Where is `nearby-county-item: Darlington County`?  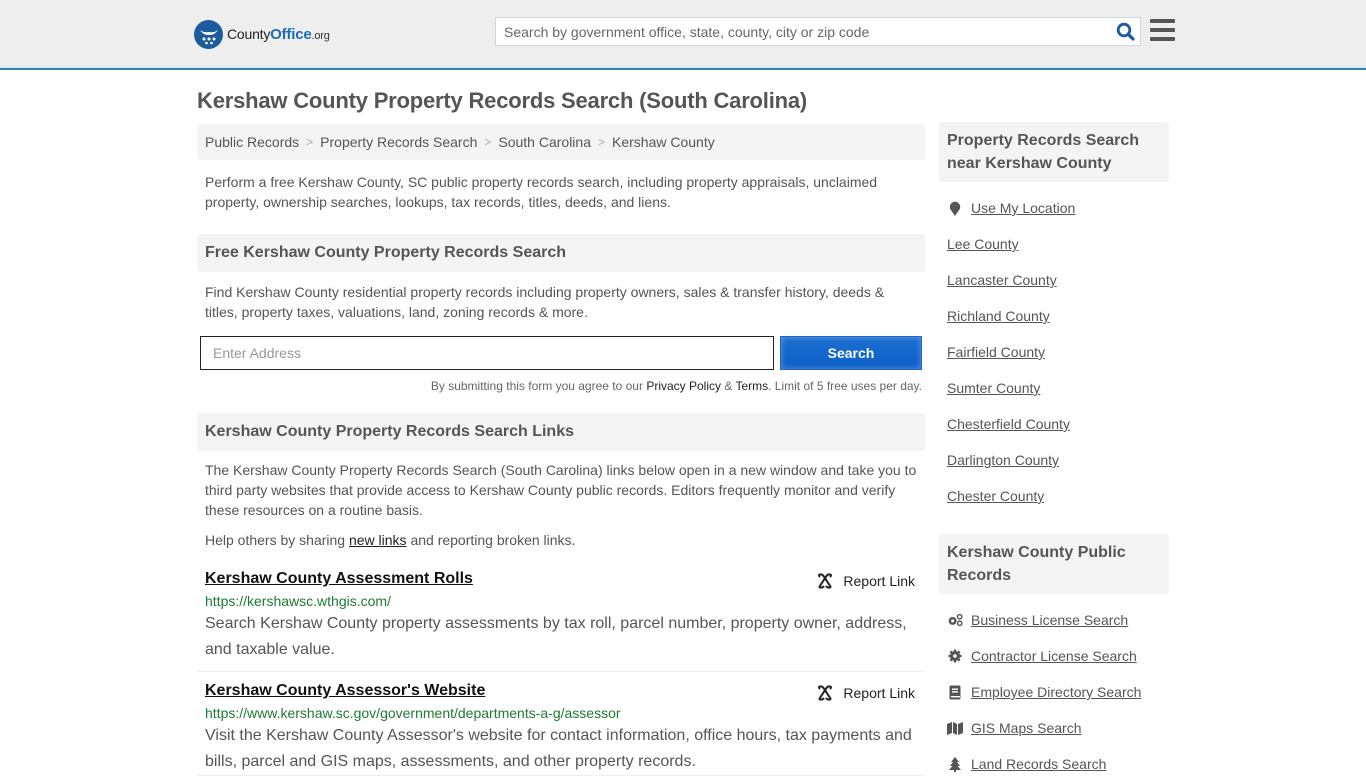 nearby-county-item: Darlington County is located at coordinates (1054, 460).